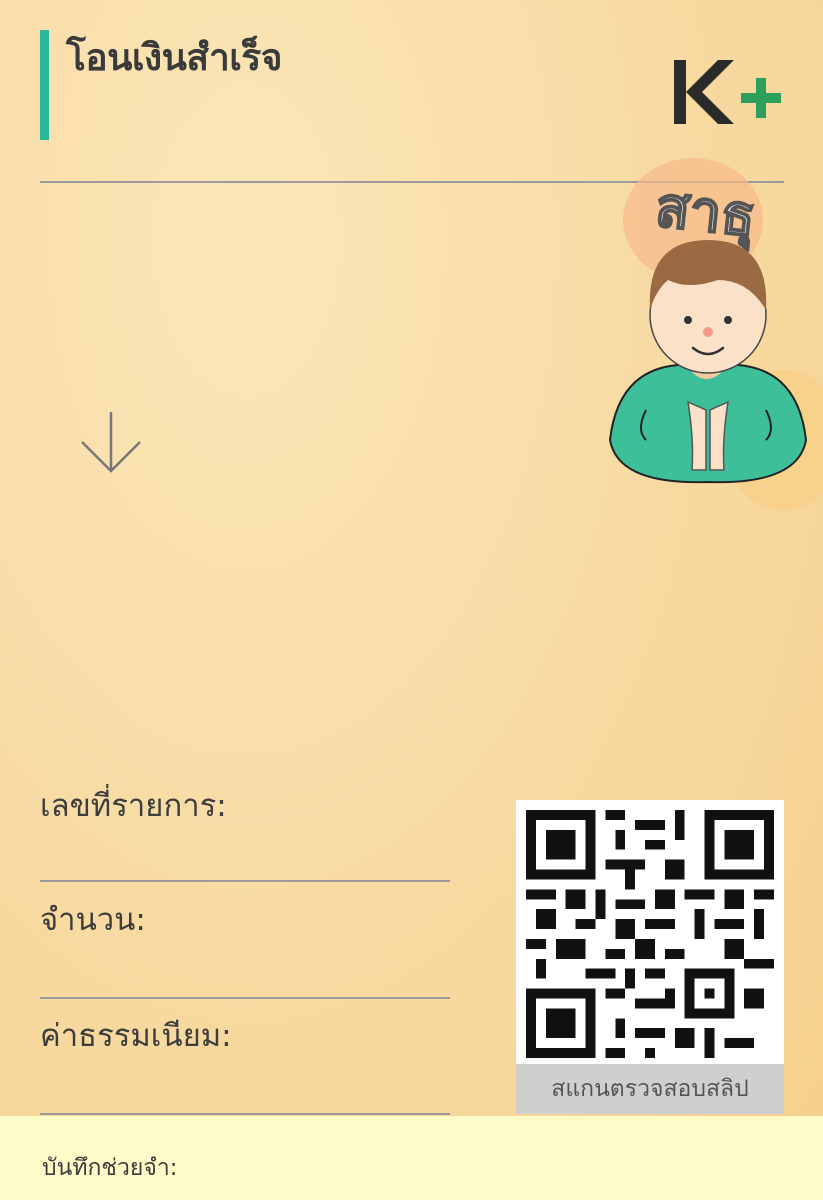 This screenshot has height=1200, width=823. I want to click on qr-code-panel: สแกนตรวจสอบสลิป, so click(650, 957).